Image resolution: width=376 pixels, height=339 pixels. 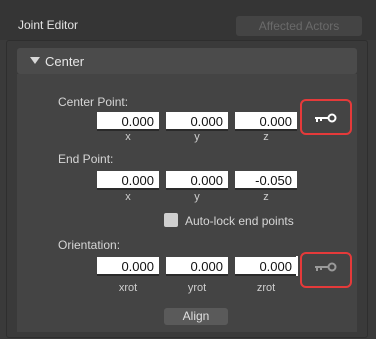 I want to click on orientation-zrot-field: 0.000, so click(x=266, y=266).